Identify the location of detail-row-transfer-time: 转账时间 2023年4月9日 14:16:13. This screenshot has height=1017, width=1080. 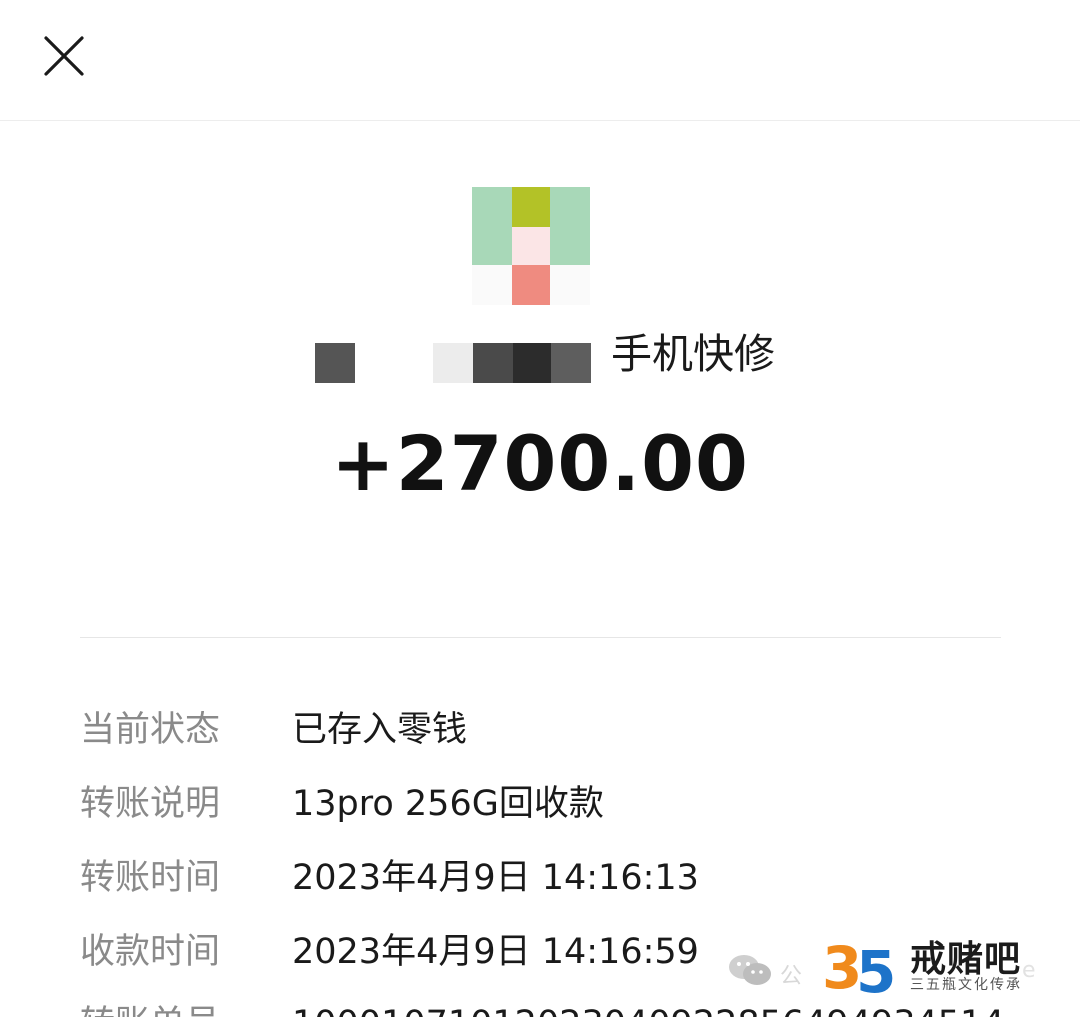
(560, 878).